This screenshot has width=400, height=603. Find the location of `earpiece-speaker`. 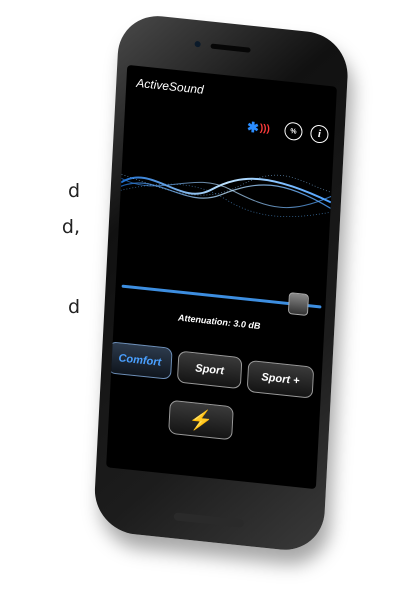

earpiece-speaker is located at coordinates (230, 48).